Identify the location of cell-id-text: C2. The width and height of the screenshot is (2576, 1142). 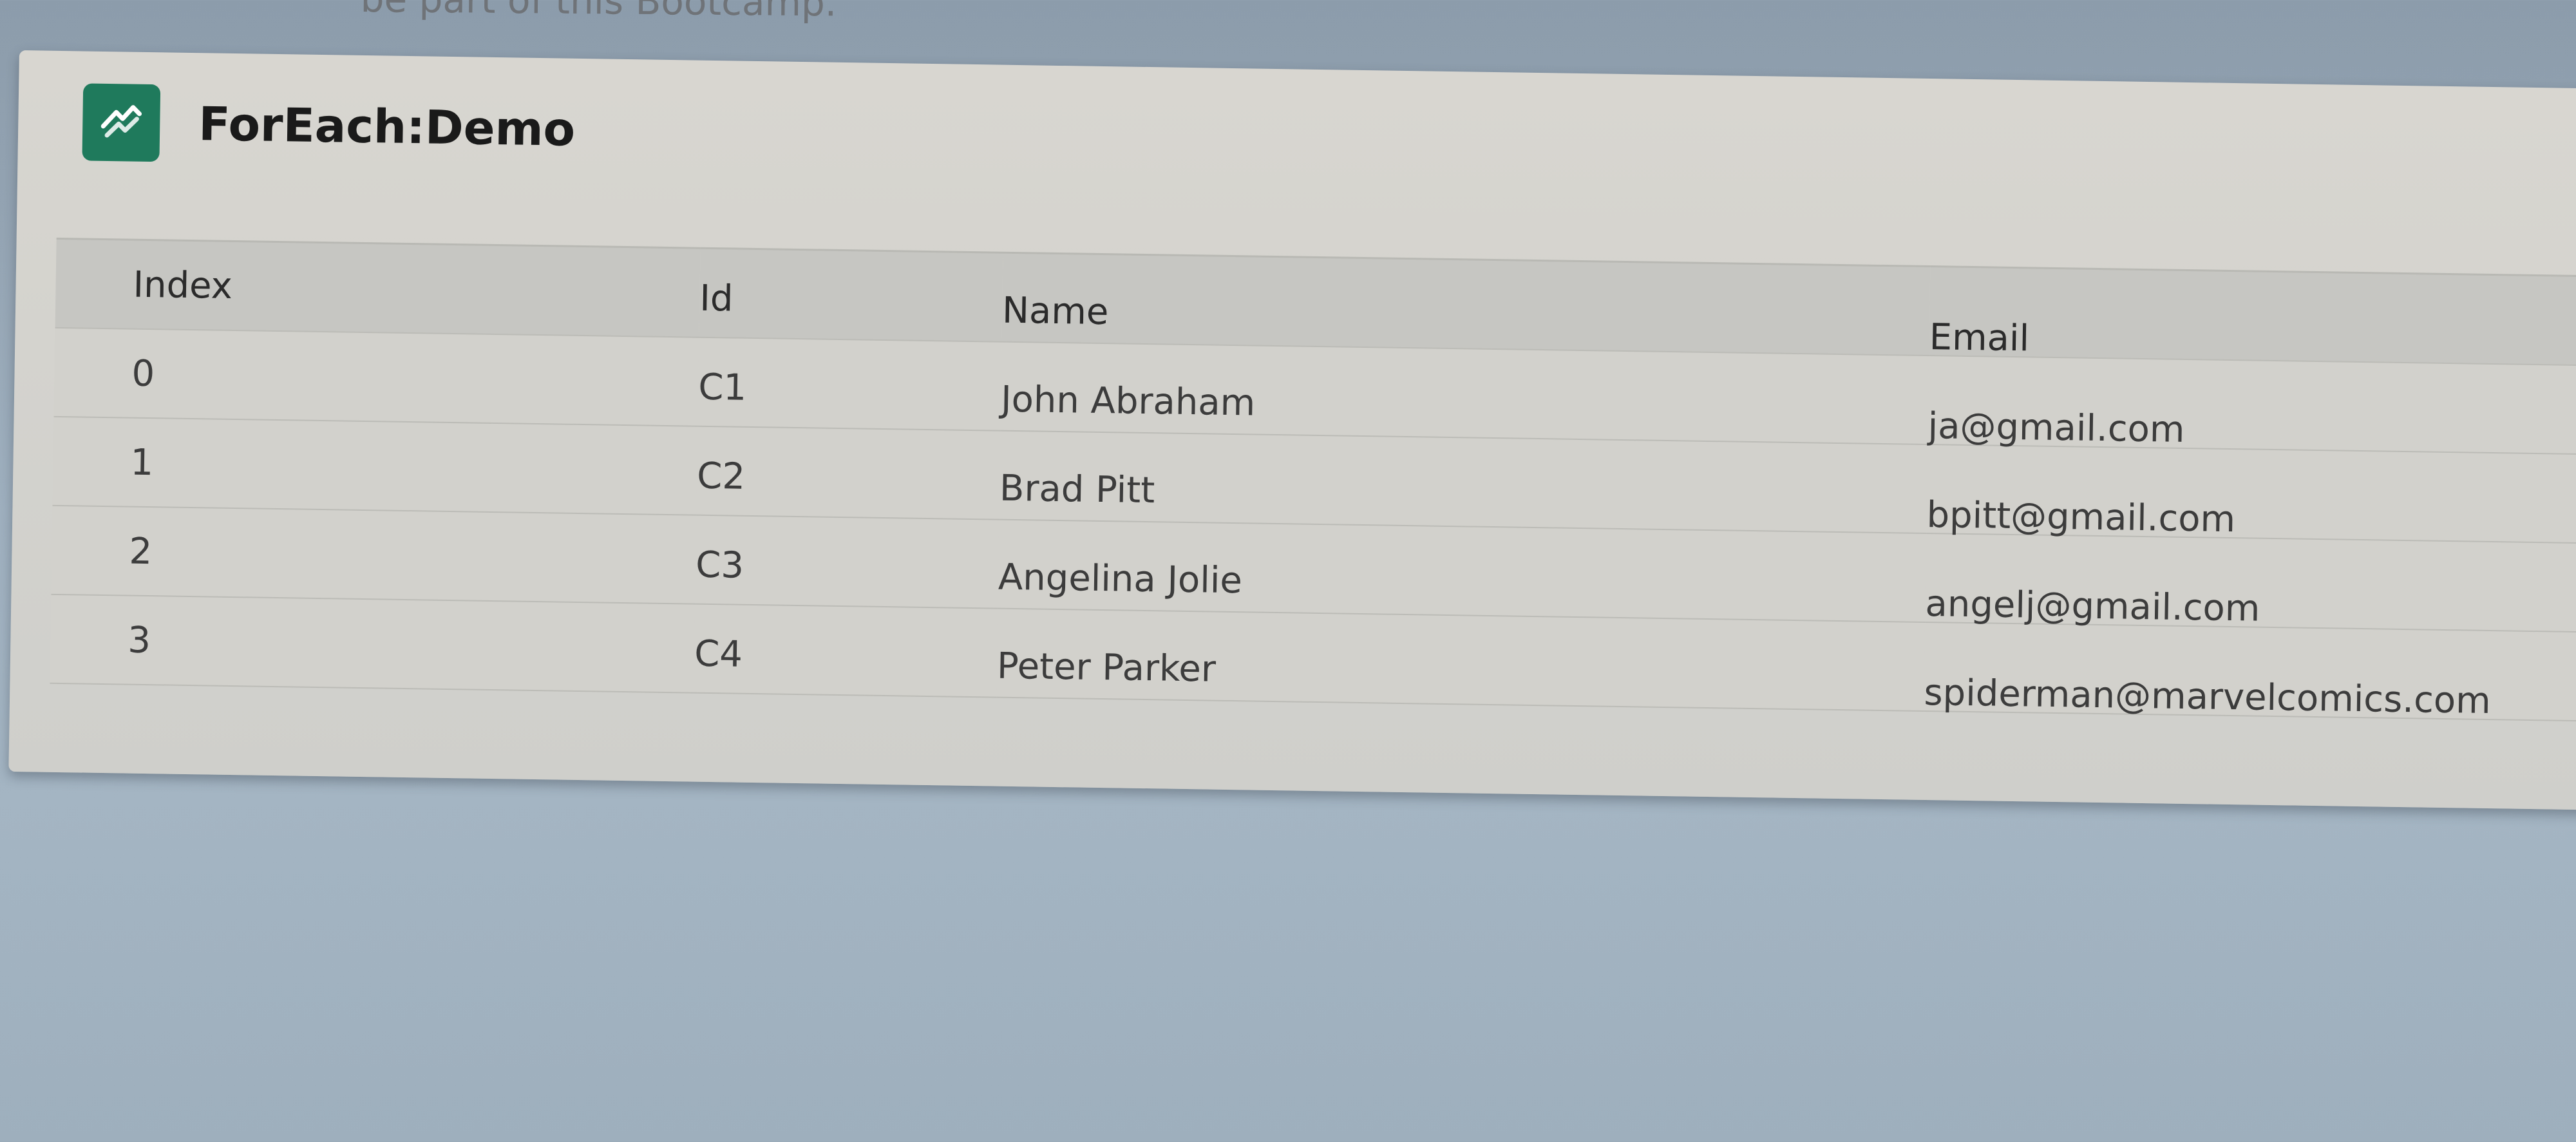
(721, 476).